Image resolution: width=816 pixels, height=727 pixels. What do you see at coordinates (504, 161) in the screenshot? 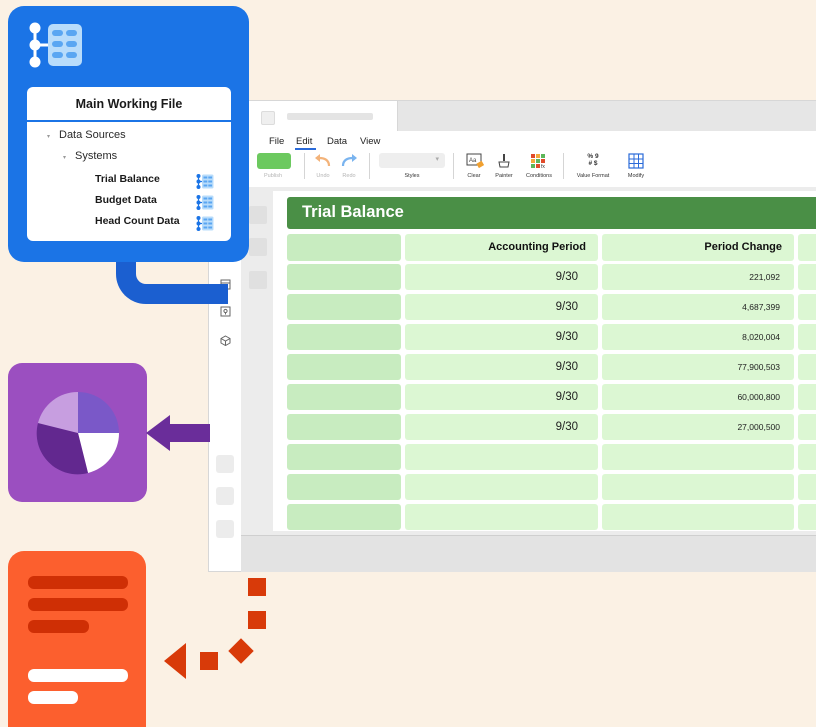
I see `painter-icon` at bounding box center [504, 161].